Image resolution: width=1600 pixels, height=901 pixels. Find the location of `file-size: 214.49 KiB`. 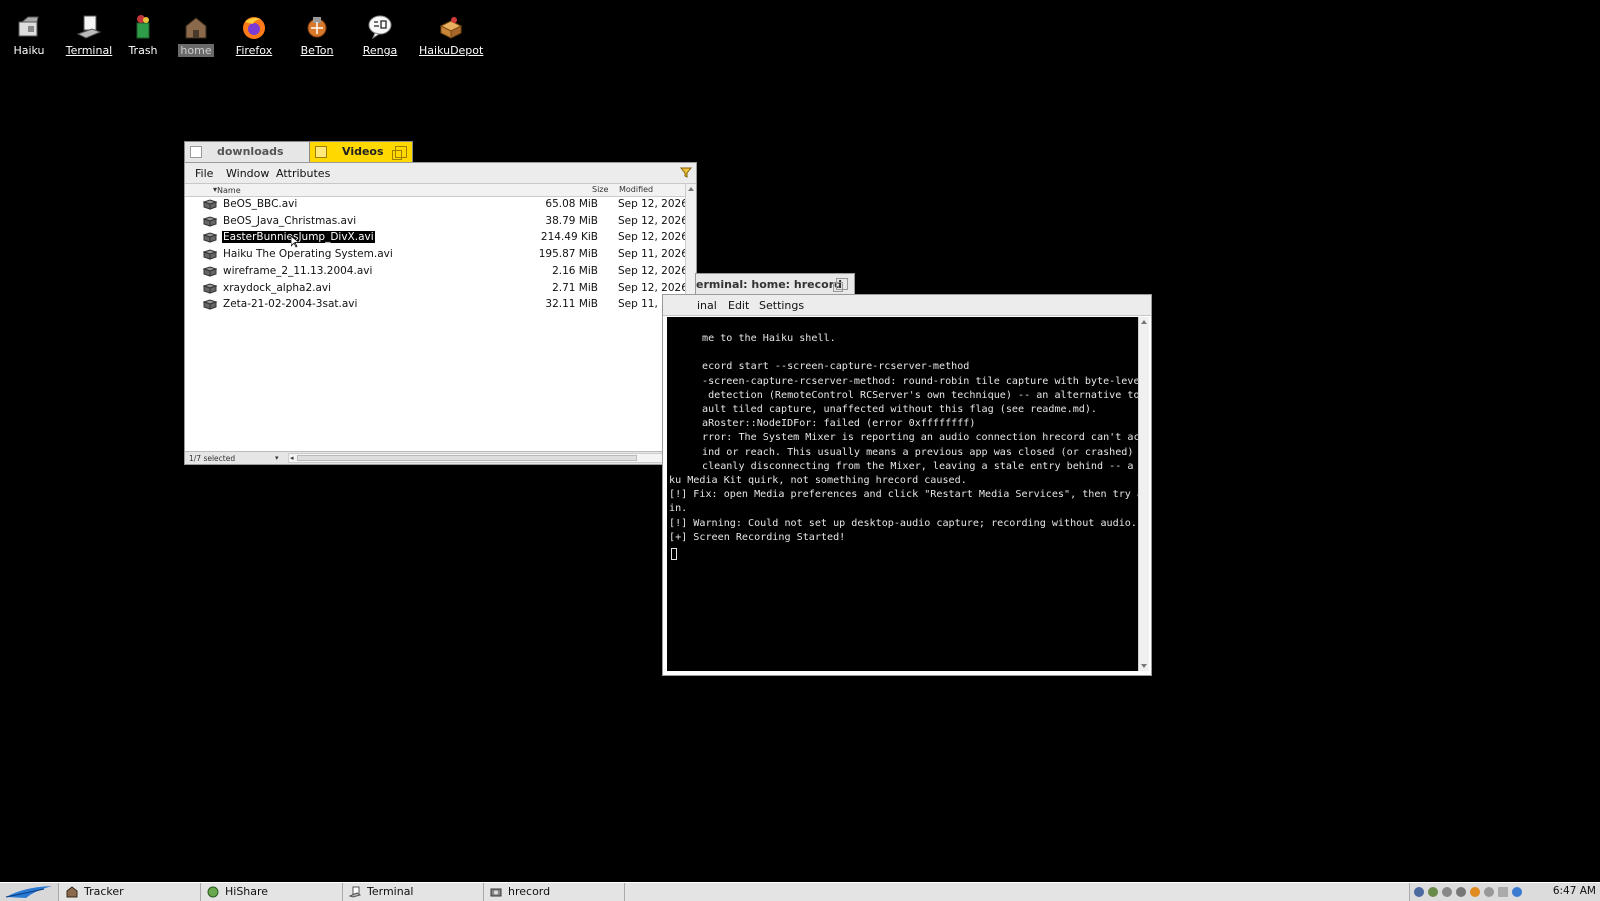

file-size: 214.49 KiB is located at coordinates (569, 237).